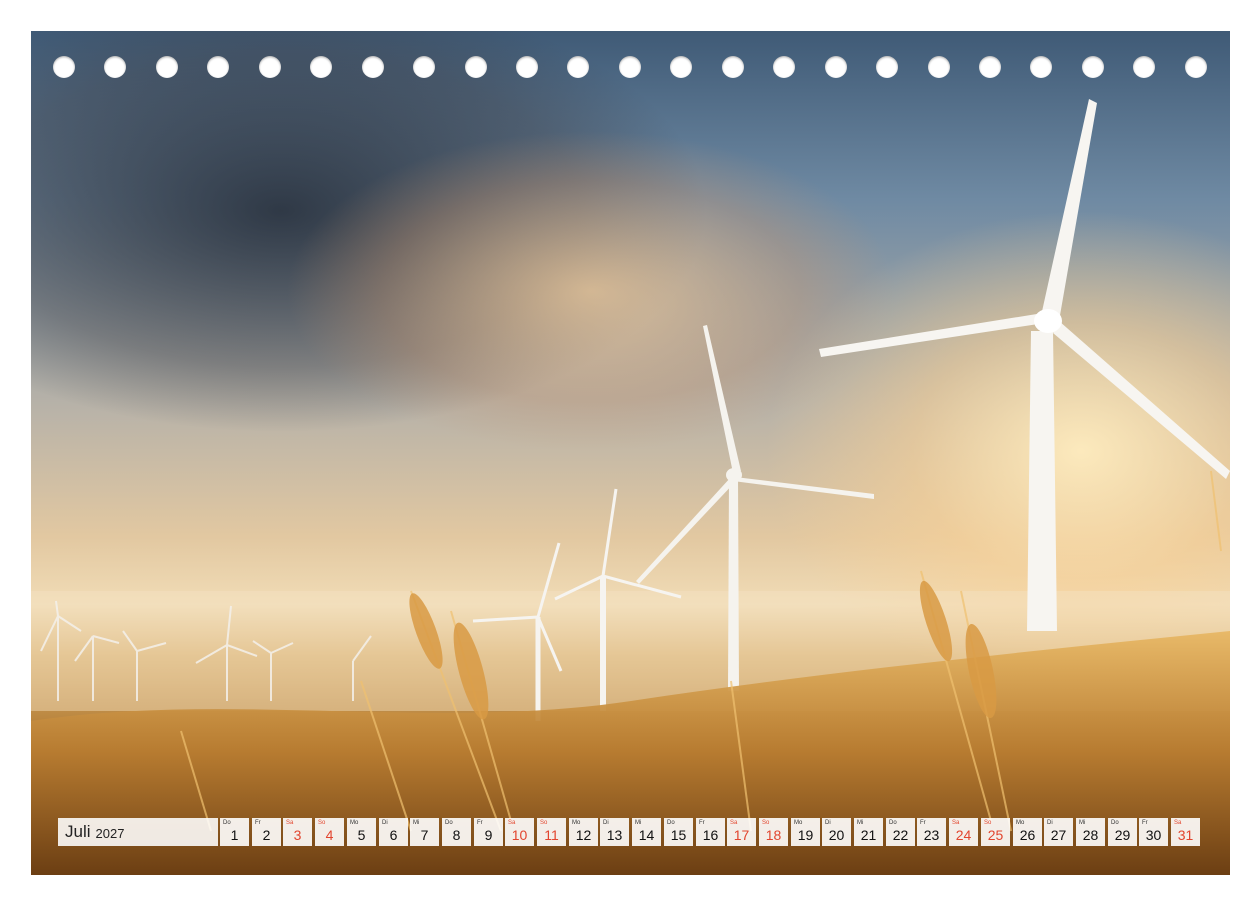 This screenshot has height=905, width=1260. Describe the element at coordinates (329, 835) in the screenshot. I see `day-number: 4` at that location.